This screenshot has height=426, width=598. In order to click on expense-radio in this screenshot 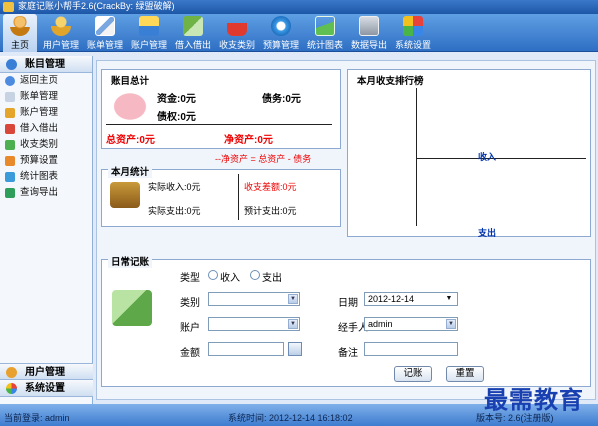, I will do `click(255, 275)`.